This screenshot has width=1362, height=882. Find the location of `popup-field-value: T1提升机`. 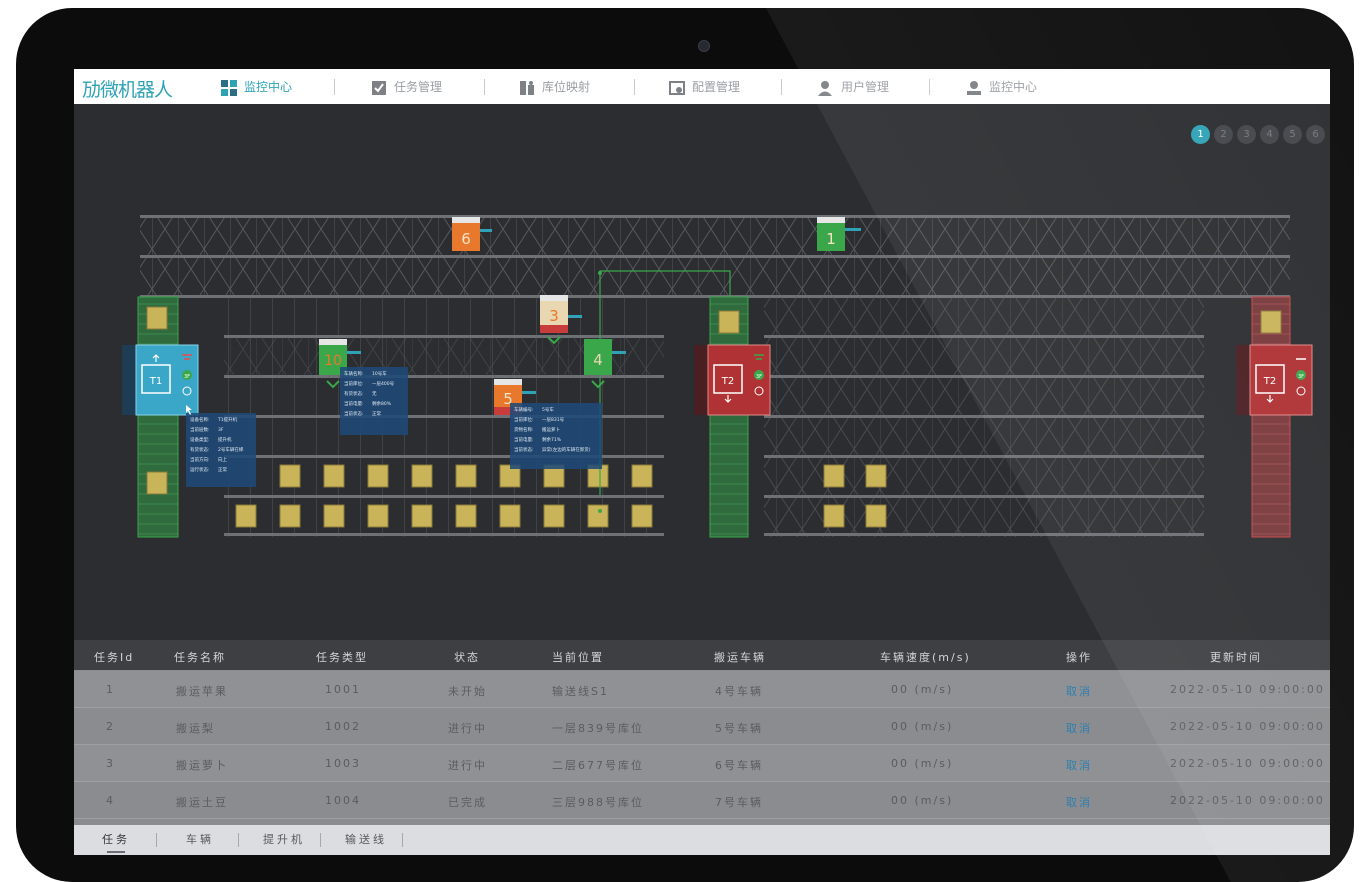

popup-field-value: T1提升机 is located at coordinates (227, 419).